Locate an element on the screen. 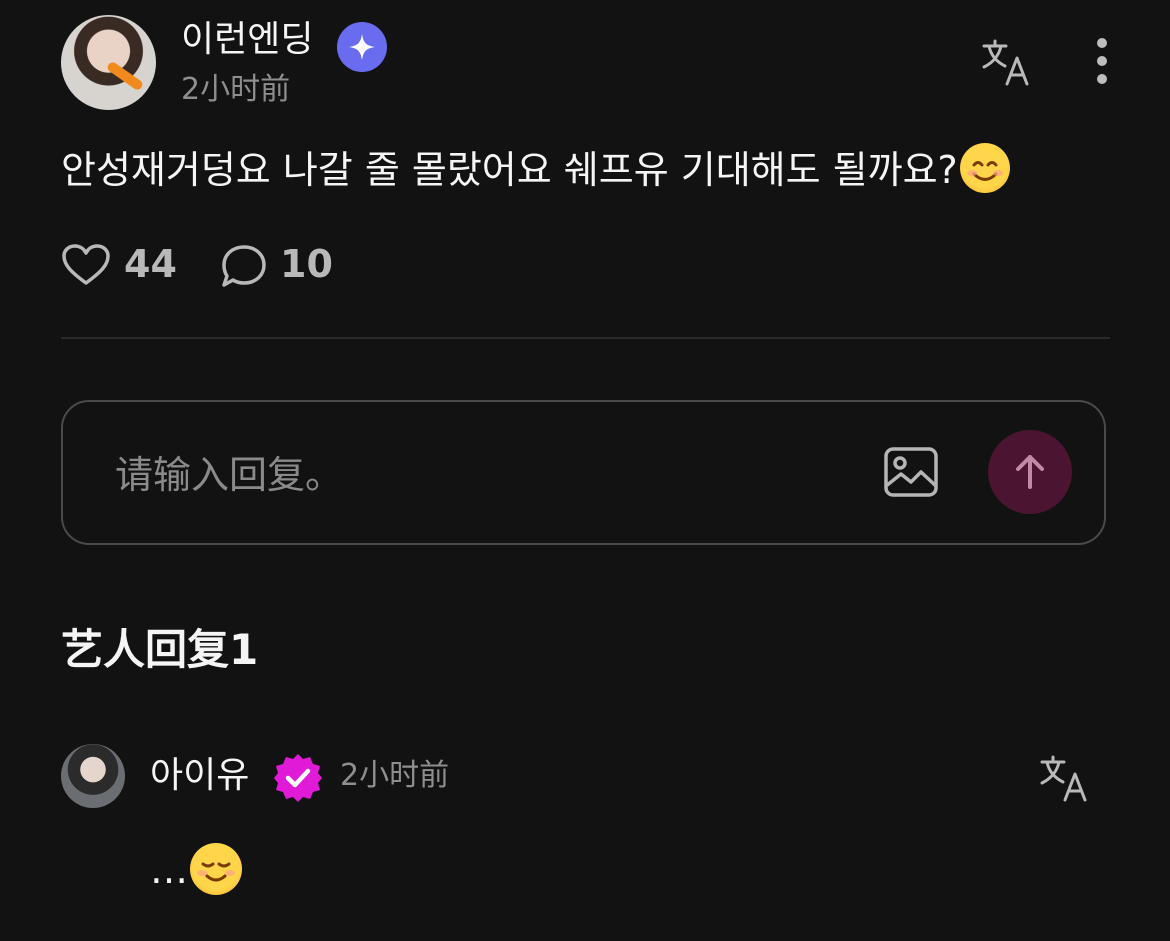 This screenshot has height=941, width=1170. like-count: 44 is located at coordinates (150, 264).